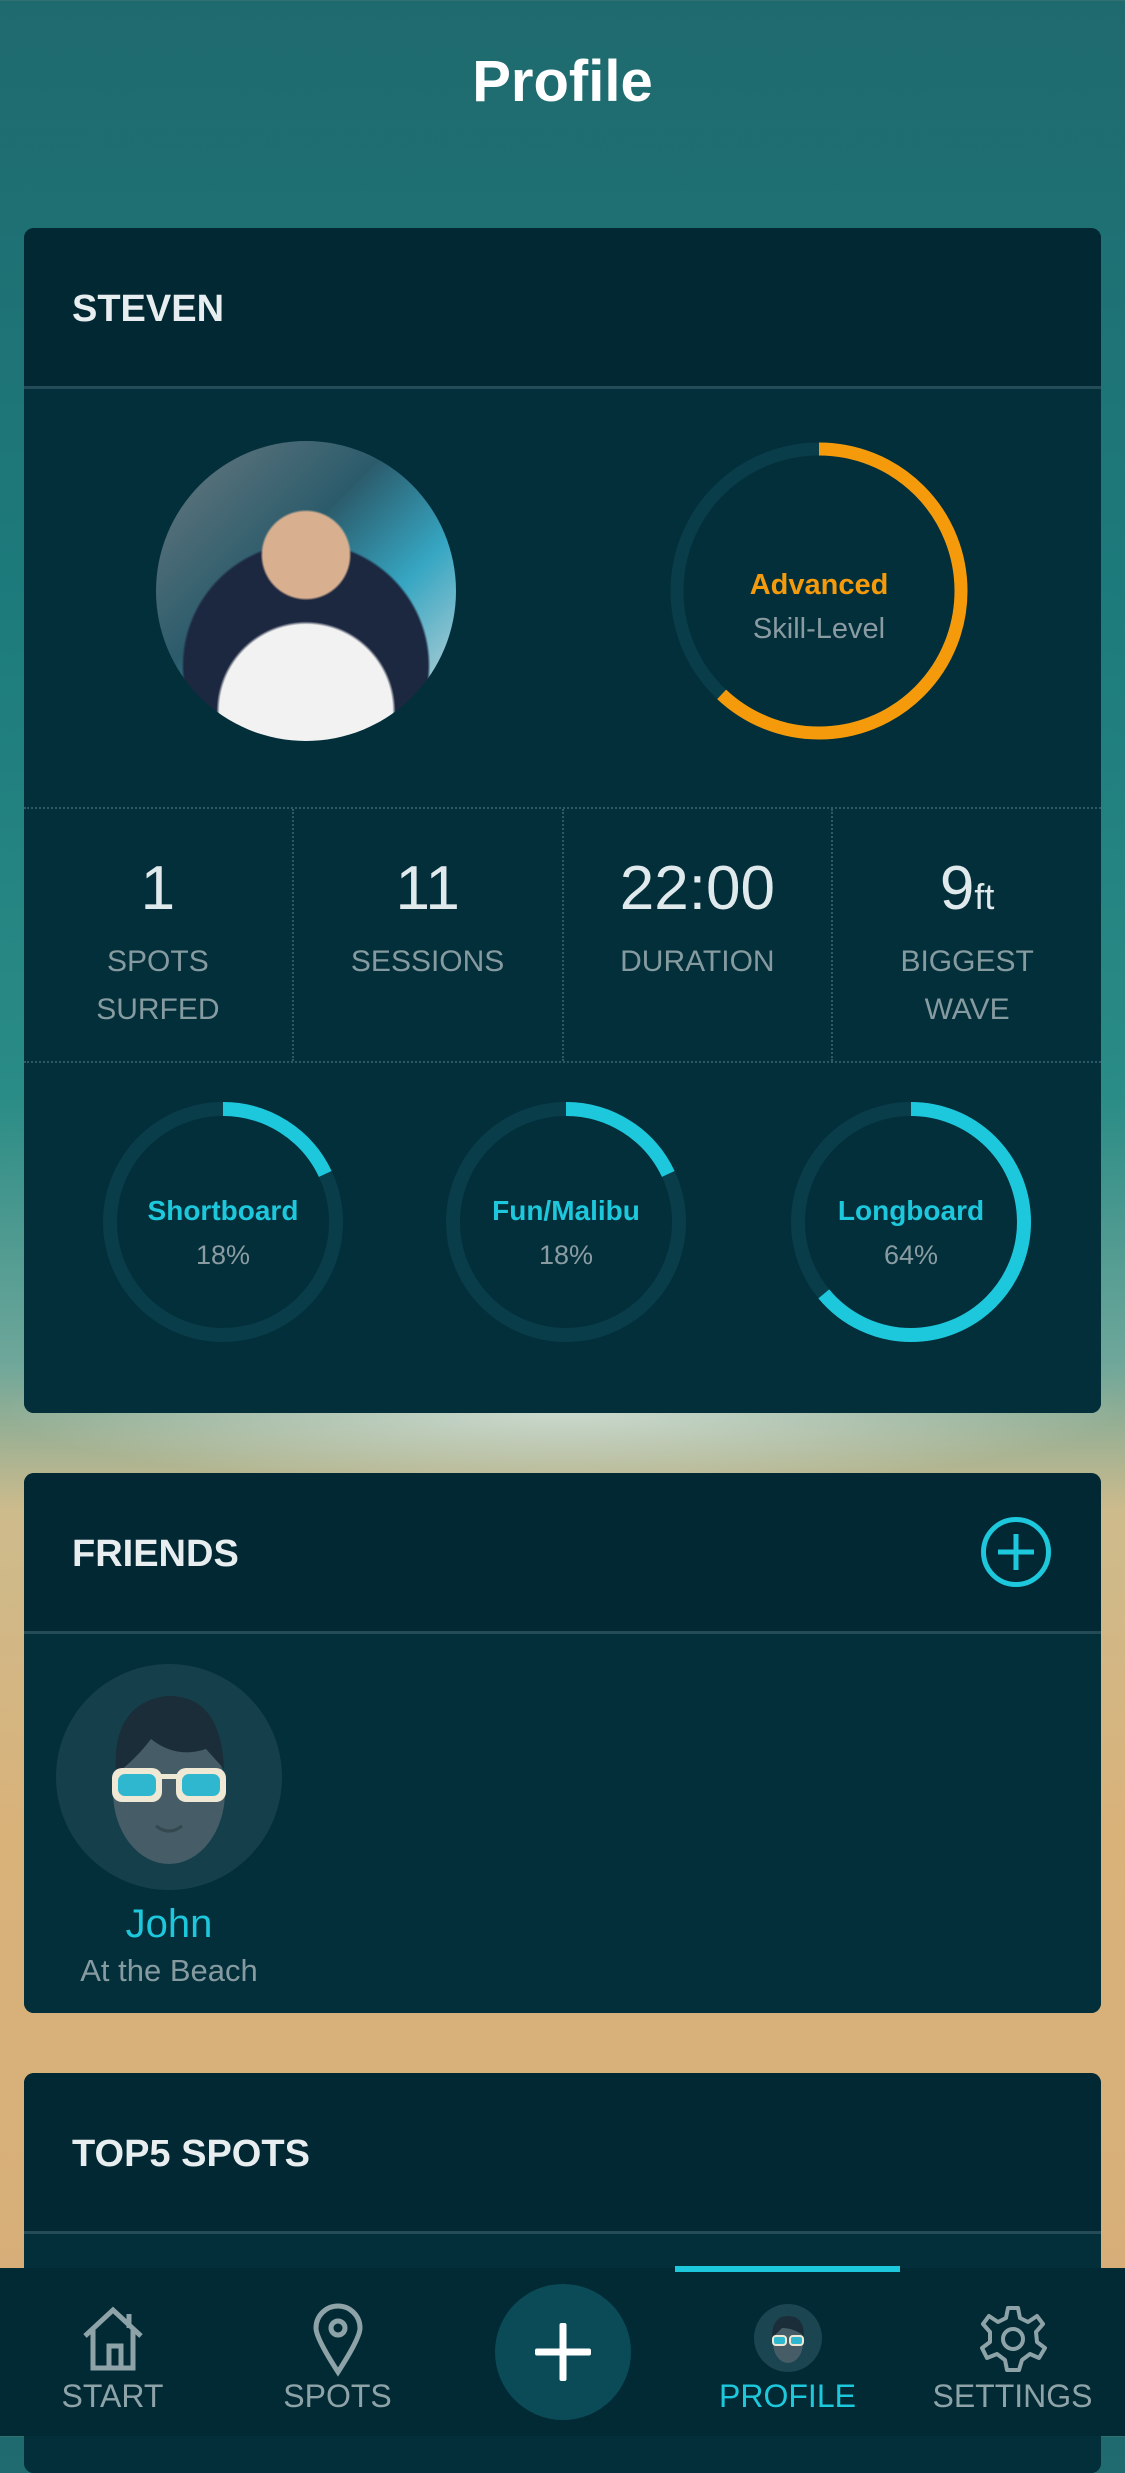 The image size is (1125, 2473). Describe the element at coordinates (967, 935) in the screenshot. I see `stat-biggest-wave: 9ft BIGGEST WAVE` at that location.